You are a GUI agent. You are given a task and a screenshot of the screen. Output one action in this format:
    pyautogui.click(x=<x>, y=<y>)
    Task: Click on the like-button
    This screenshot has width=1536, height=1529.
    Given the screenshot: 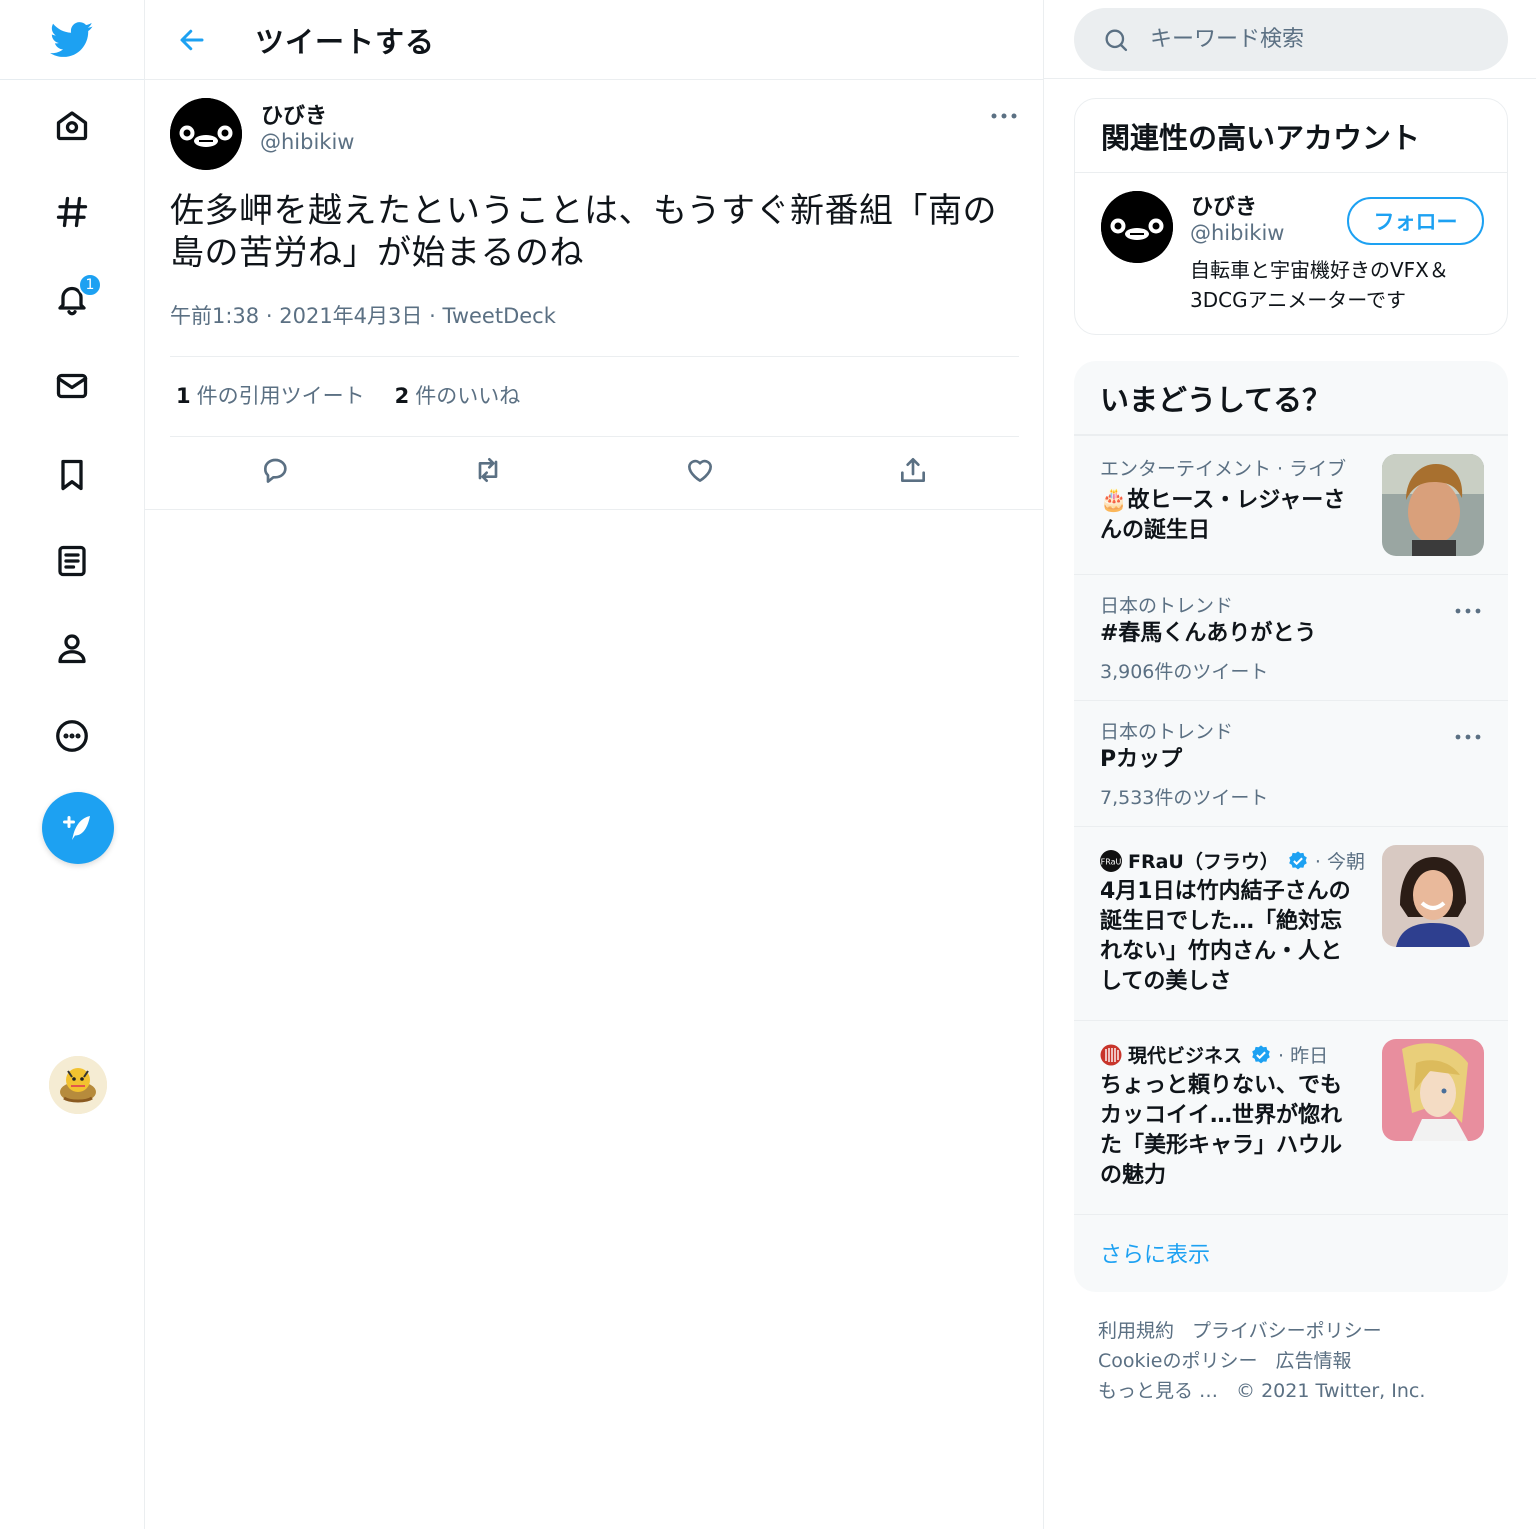 What is the action you would take?
    pyautogui.click(x=700, y=470)
    